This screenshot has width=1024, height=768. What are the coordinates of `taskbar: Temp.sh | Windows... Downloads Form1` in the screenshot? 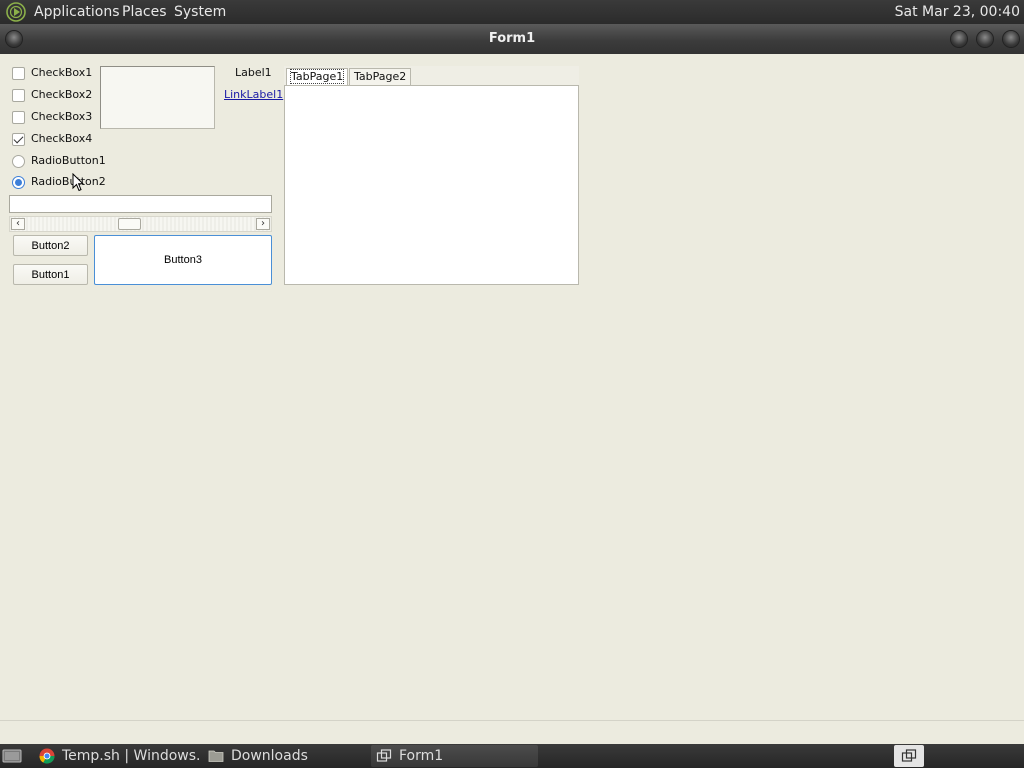 It's located at (512, 756).